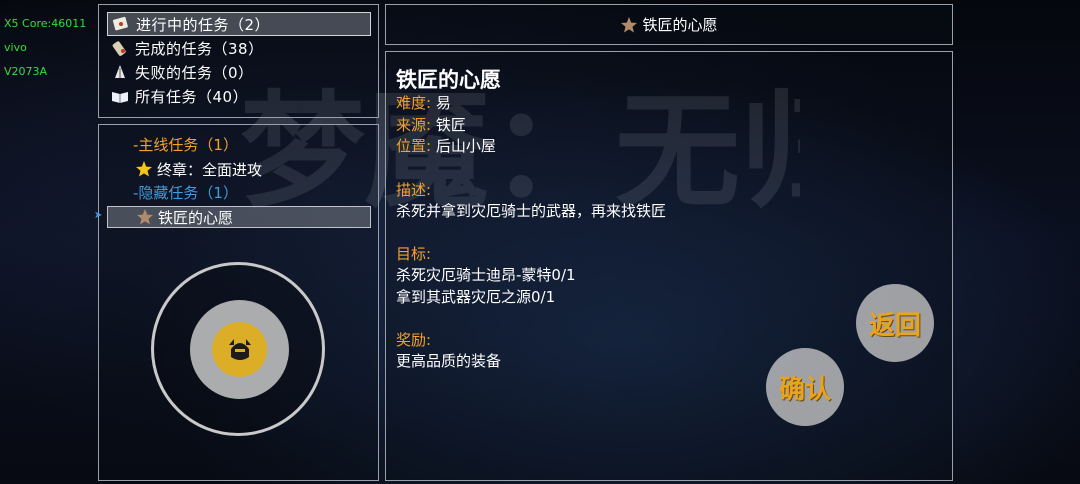  Describe the element at coordinates (448, 80) in the screenshot. I see `detail-title: 铁匠的心愿` at that location.